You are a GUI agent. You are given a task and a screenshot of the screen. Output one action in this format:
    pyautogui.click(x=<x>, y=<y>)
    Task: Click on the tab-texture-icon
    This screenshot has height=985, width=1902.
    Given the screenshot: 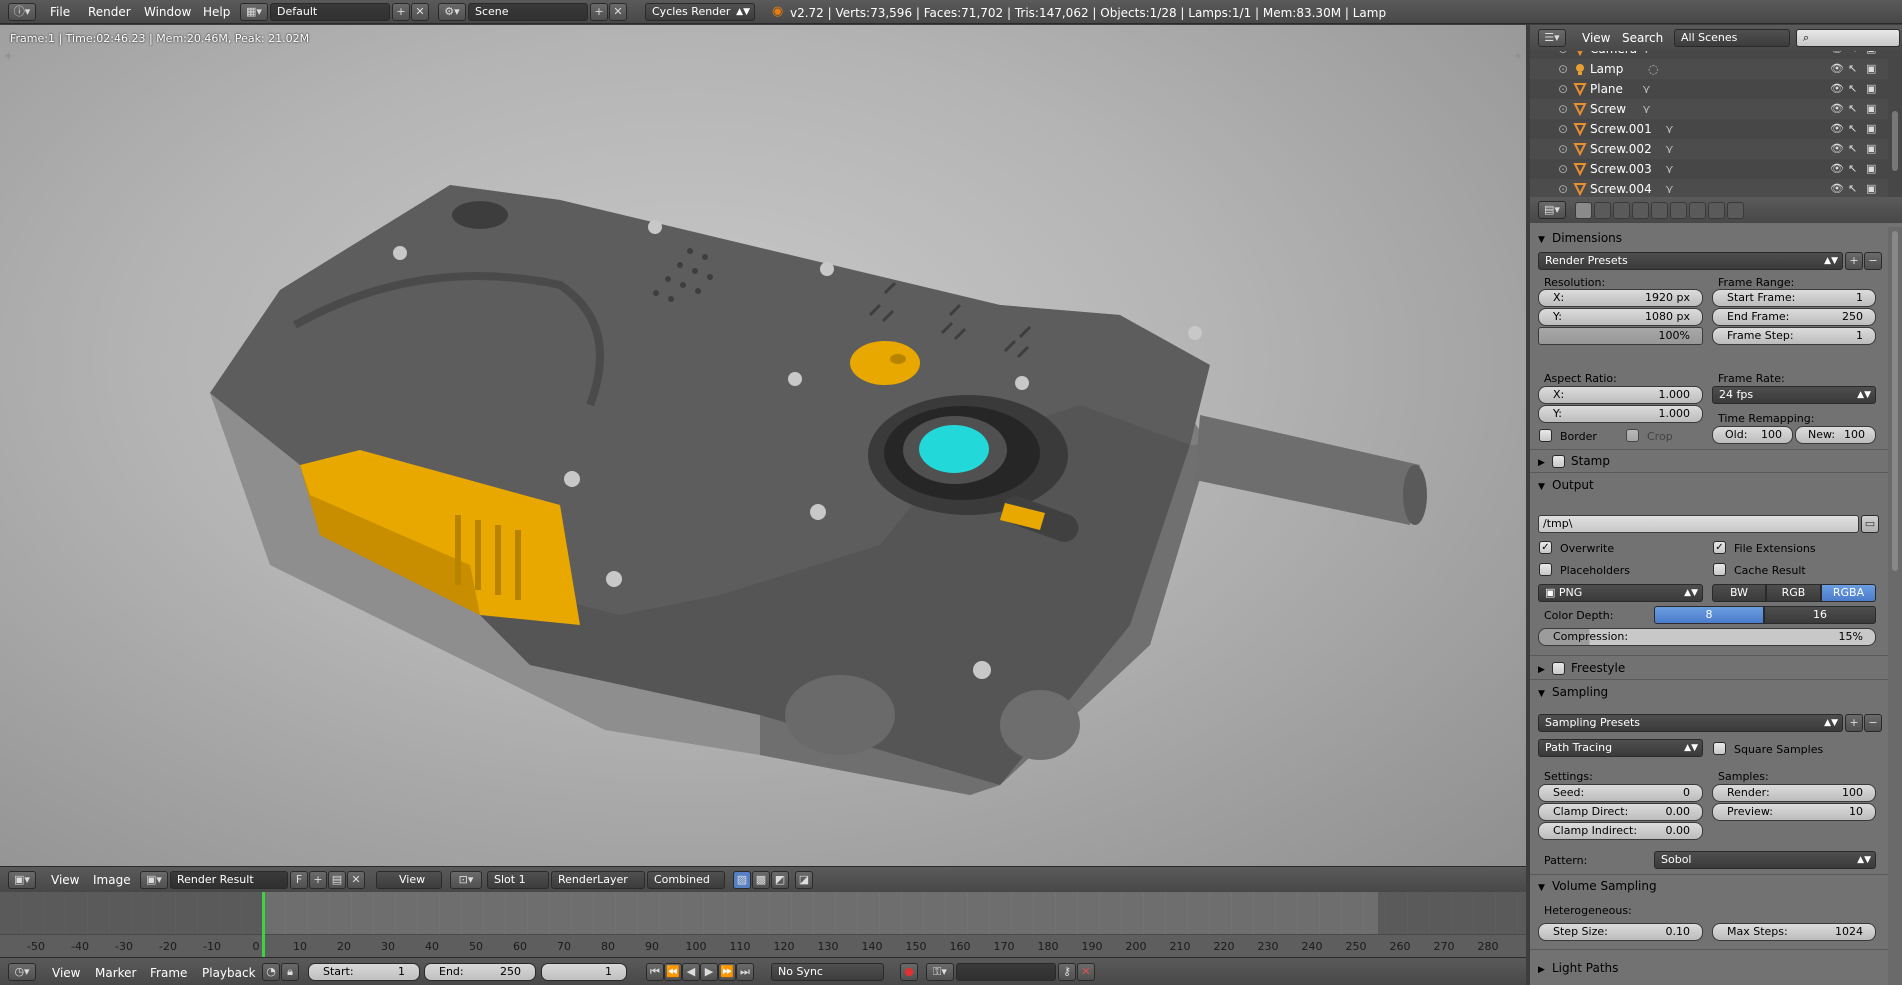 What is the action you would take?
    pyautogui.click(x=1716, y=210)
    